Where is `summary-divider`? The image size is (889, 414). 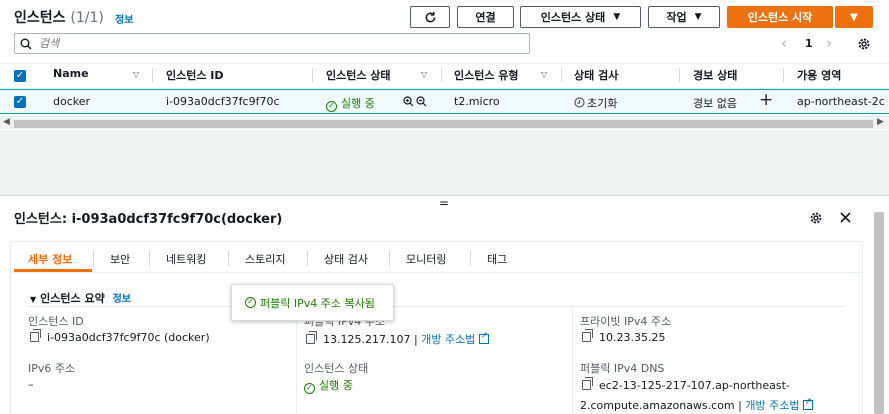 summary-divider is located at coordinates (436, 306).